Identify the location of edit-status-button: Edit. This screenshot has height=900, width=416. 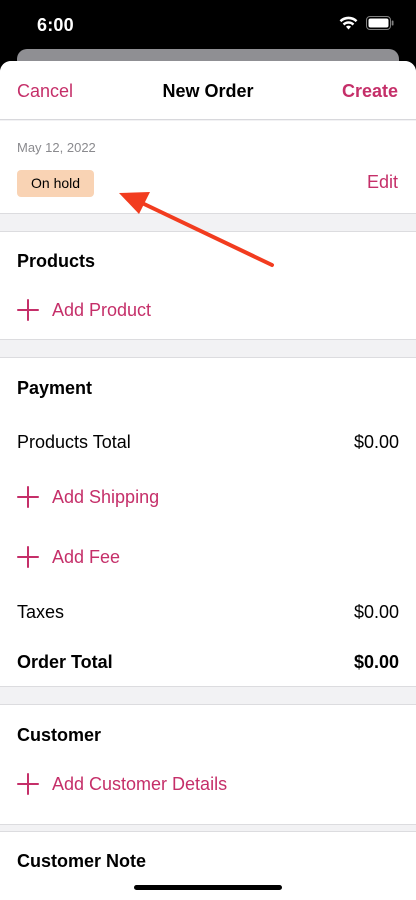
(382, 182).